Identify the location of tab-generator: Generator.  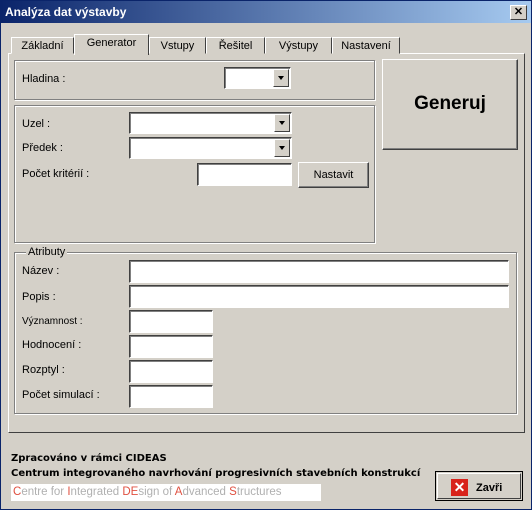
(111, 44).